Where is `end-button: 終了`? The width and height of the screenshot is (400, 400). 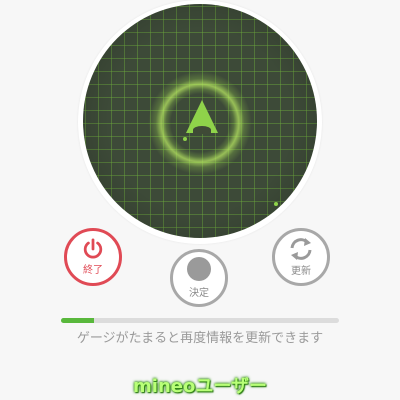 end-button: 終了 is located at coordinates (93, 257).